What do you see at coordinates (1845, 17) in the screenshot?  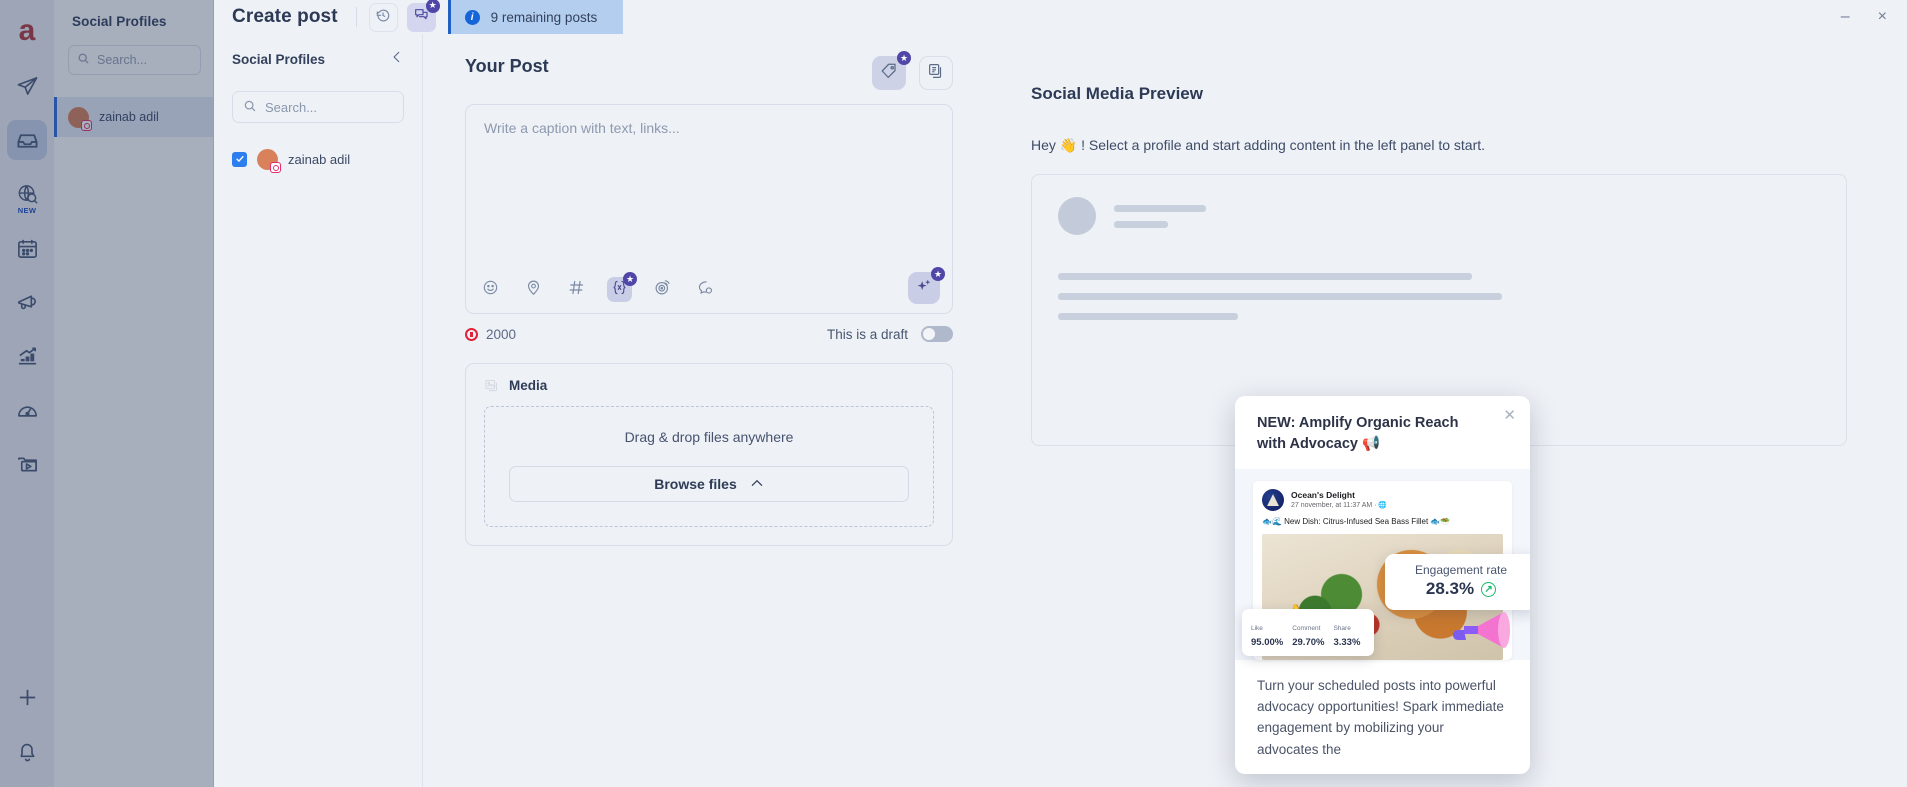 I see `minimize-button: –` at bounding box center [1845, 17].